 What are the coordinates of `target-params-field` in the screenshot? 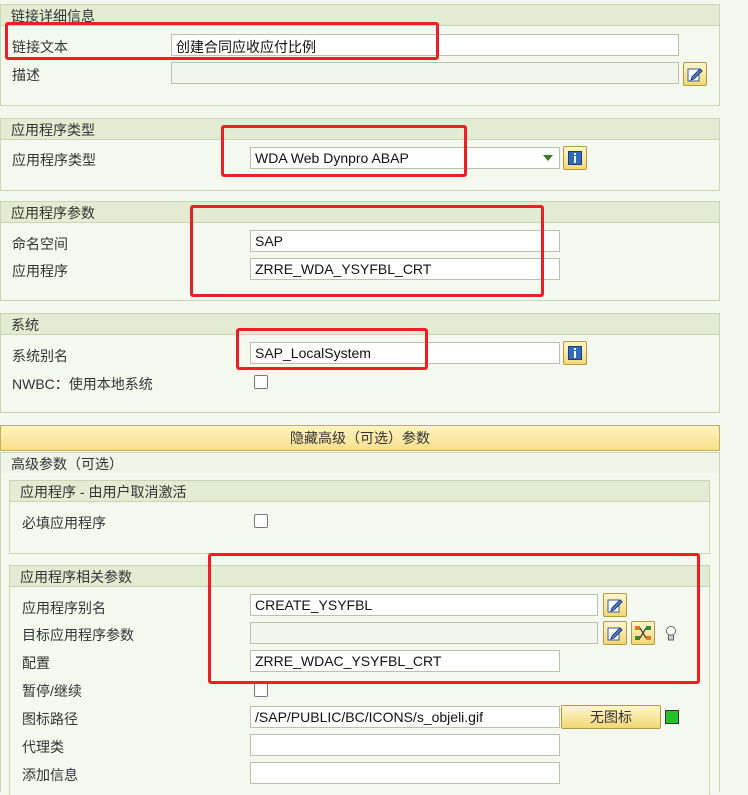 It's located at (424, 633).